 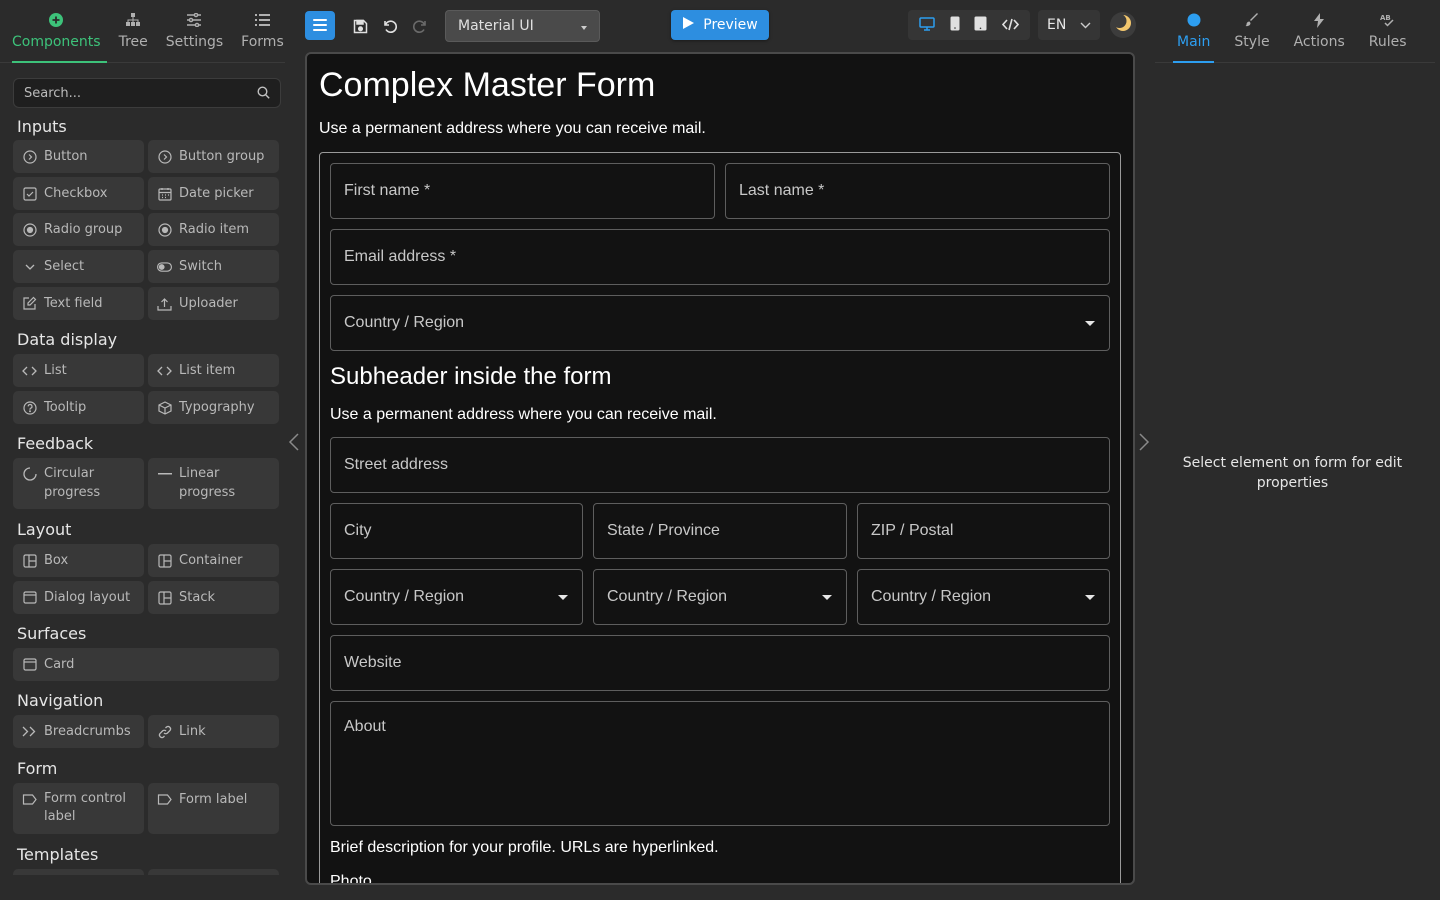 I want to click on zip-field: ZIP / Postal, so click(x=983, y=531).